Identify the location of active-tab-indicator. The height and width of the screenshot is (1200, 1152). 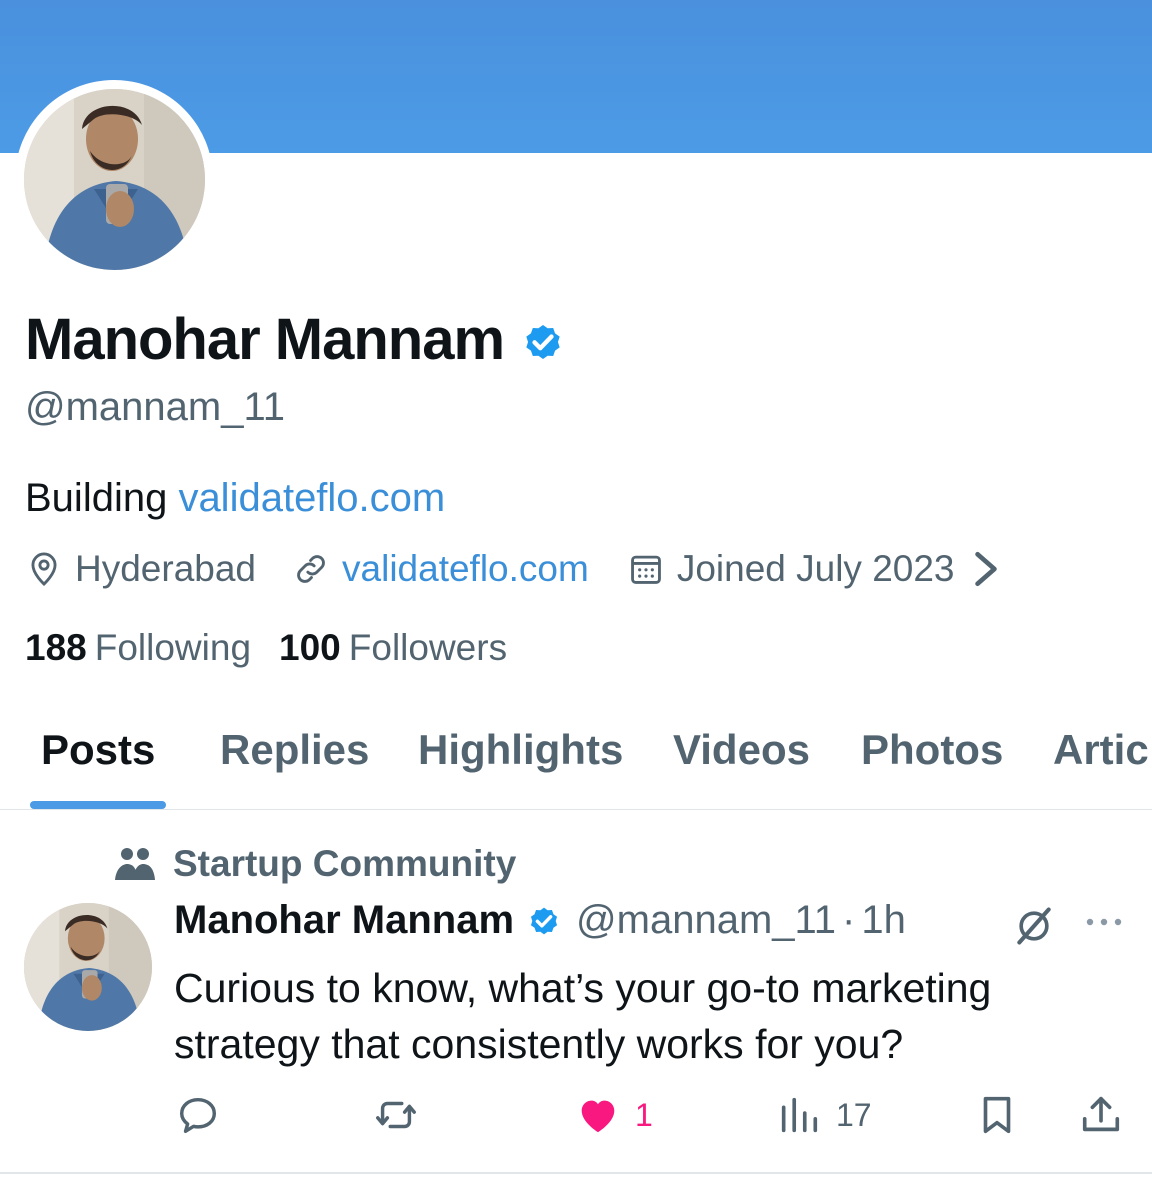
(98, 805).